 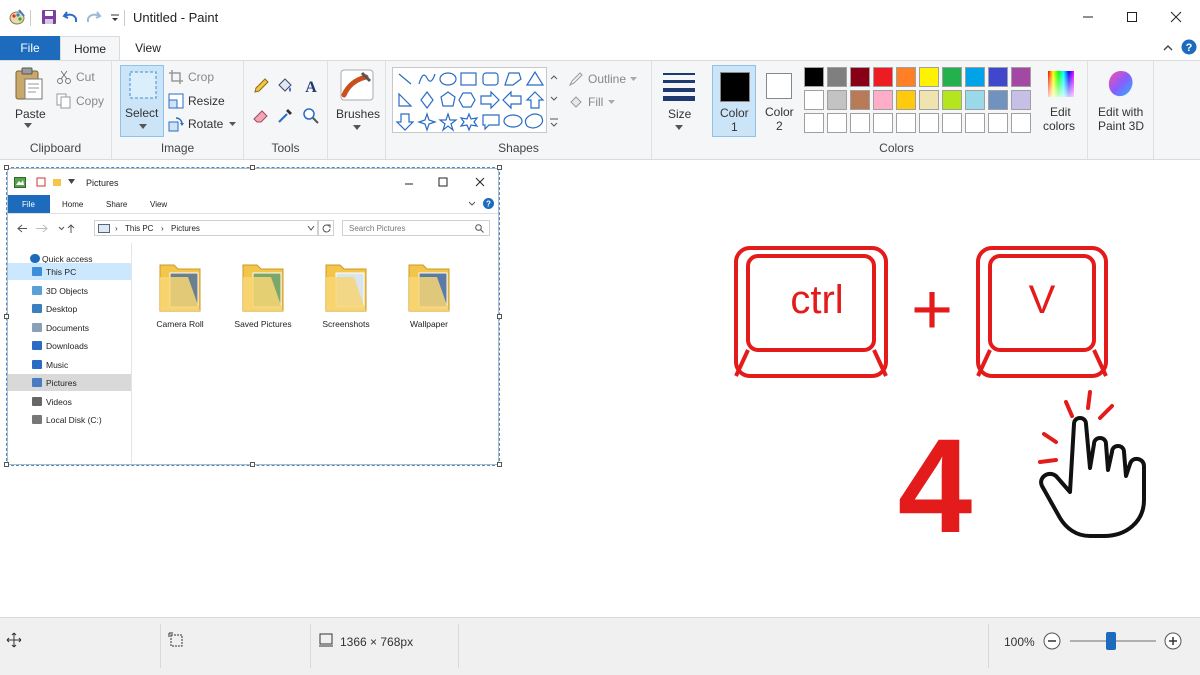 I want to click on help-icon: ?, so click(x=1189, y=47).